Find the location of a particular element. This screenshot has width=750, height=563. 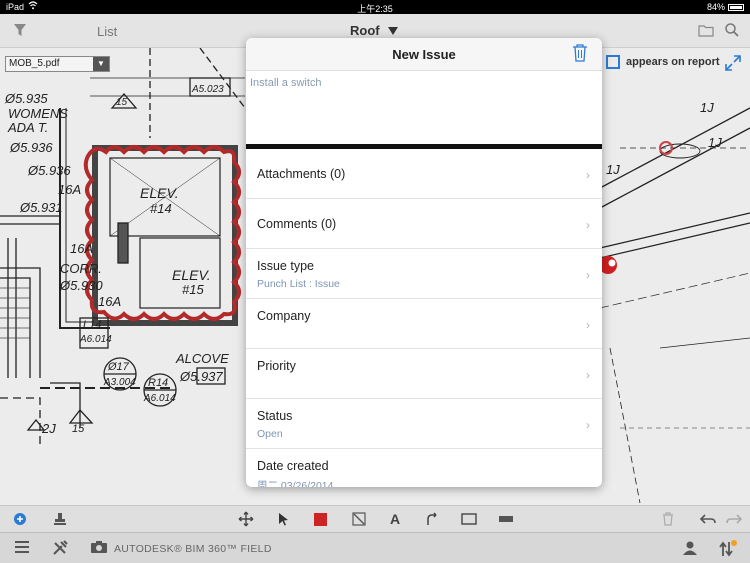

rectangle-tool-icon is located at coordinates (469, 519).